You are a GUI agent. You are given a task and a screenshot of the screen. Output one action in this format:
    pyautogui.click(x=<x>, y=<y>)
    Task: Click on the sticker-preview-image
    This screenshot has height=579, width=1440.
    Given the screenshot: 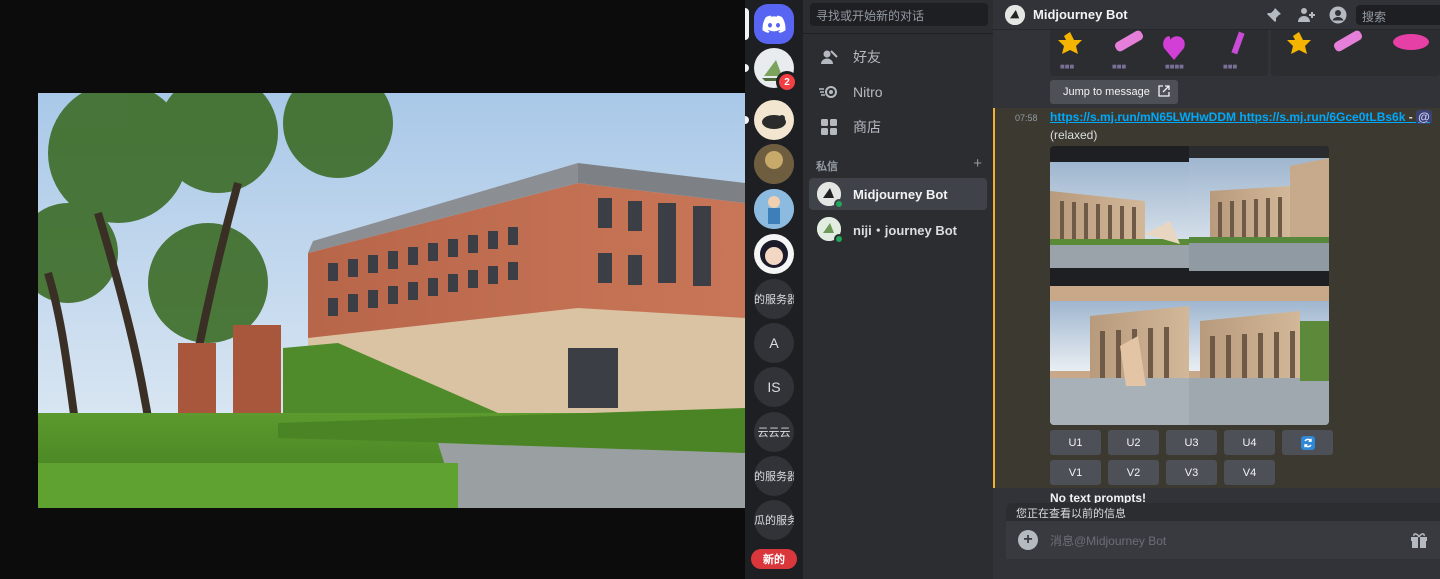 What is the action you would take?
    pyautogui.click(x=1358, y=42)
    